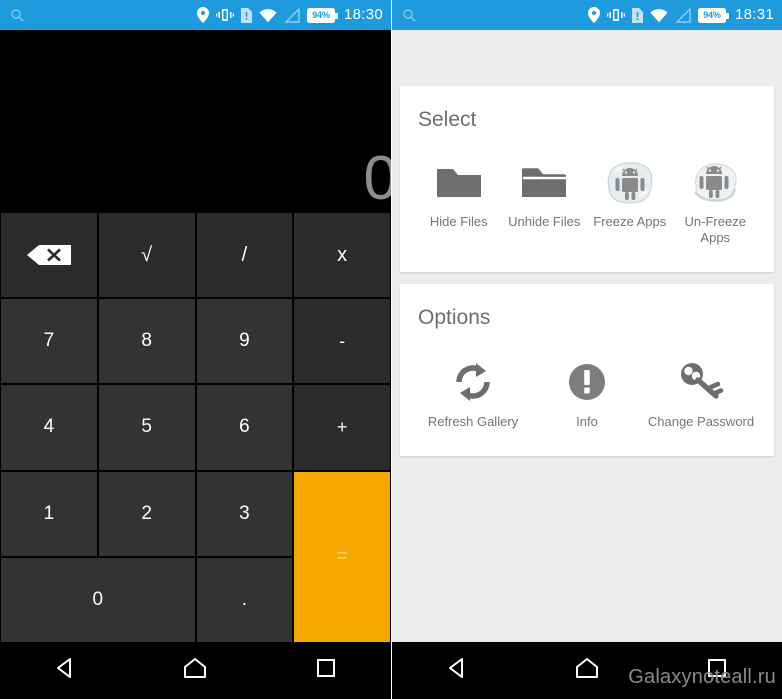 Image resolution: width=782 pixels, height=699 pixels. I want to click on action-change-password: Change Password, so click(701, 393).